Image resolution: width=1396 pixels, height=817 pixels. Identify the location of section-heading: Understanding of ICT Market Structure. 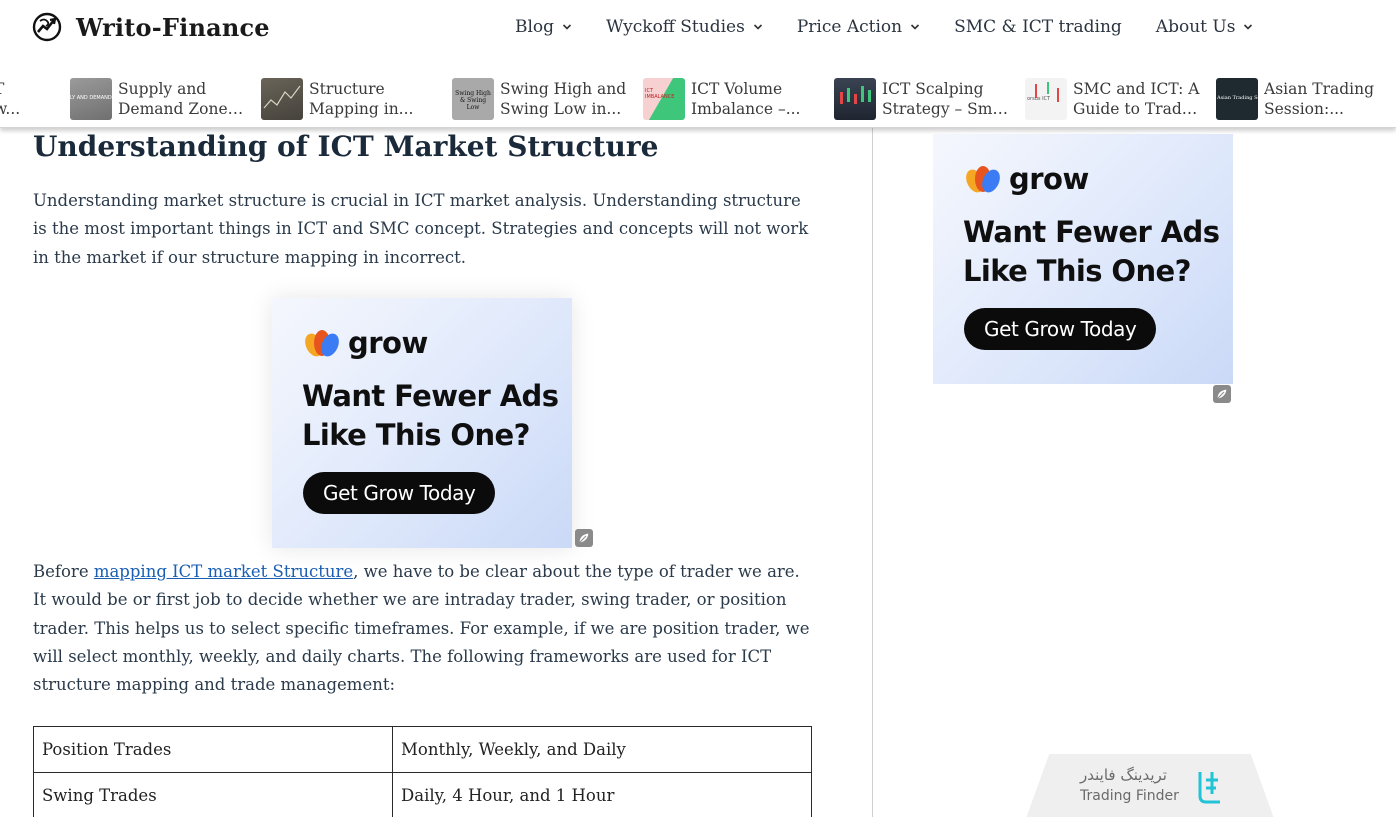
(346, 146).